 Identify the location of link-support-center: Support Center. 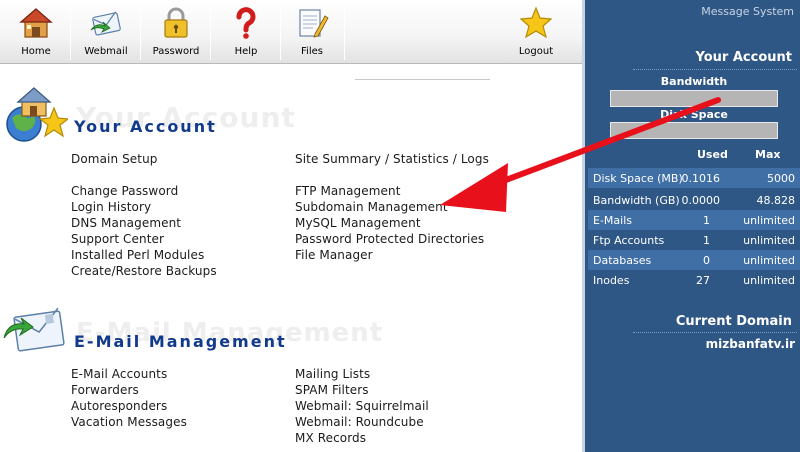
(117, 239).